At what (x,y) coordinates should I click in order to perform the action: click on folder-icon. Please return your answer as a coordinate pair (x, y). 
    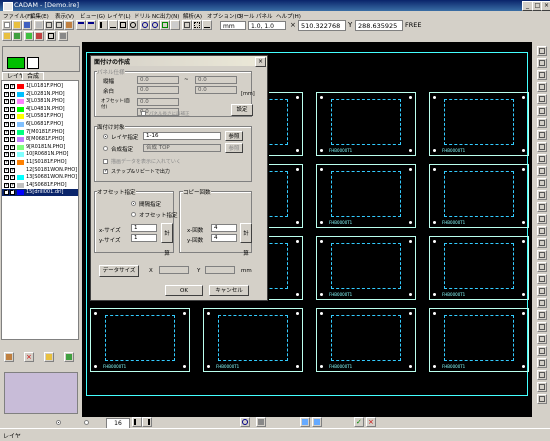
    Looking at the image, I should click on (49, 357).